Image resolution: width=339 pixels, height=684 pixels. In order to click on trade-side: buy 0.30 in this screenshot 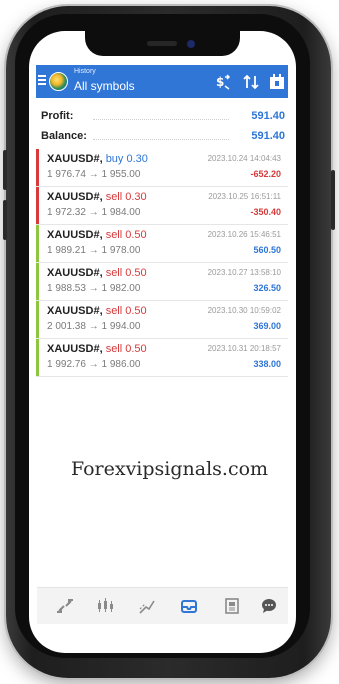, I will do `click(126, 159)`.